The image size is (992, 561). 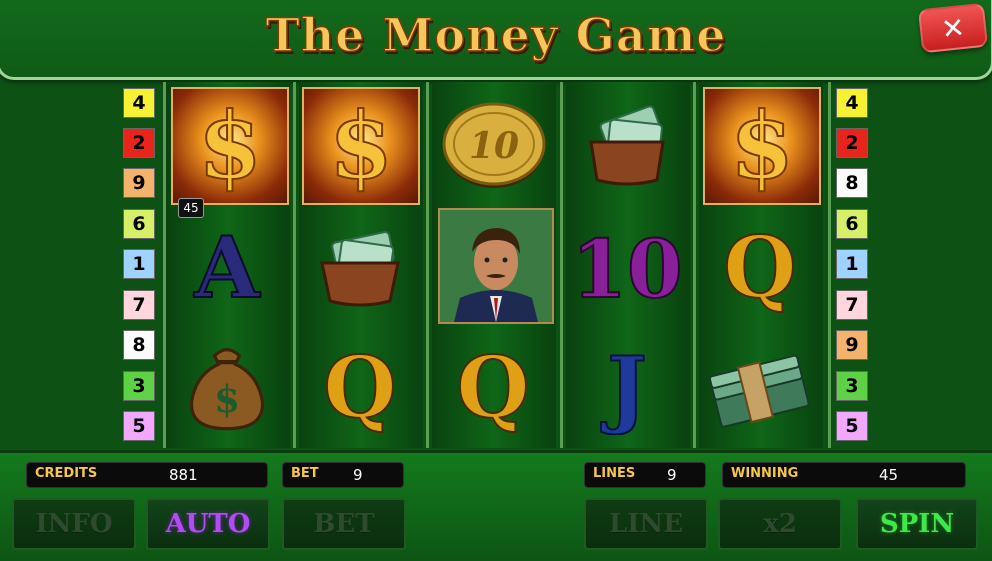 I want to click on credits-label: CREDITS, so click(x=66, y=473).